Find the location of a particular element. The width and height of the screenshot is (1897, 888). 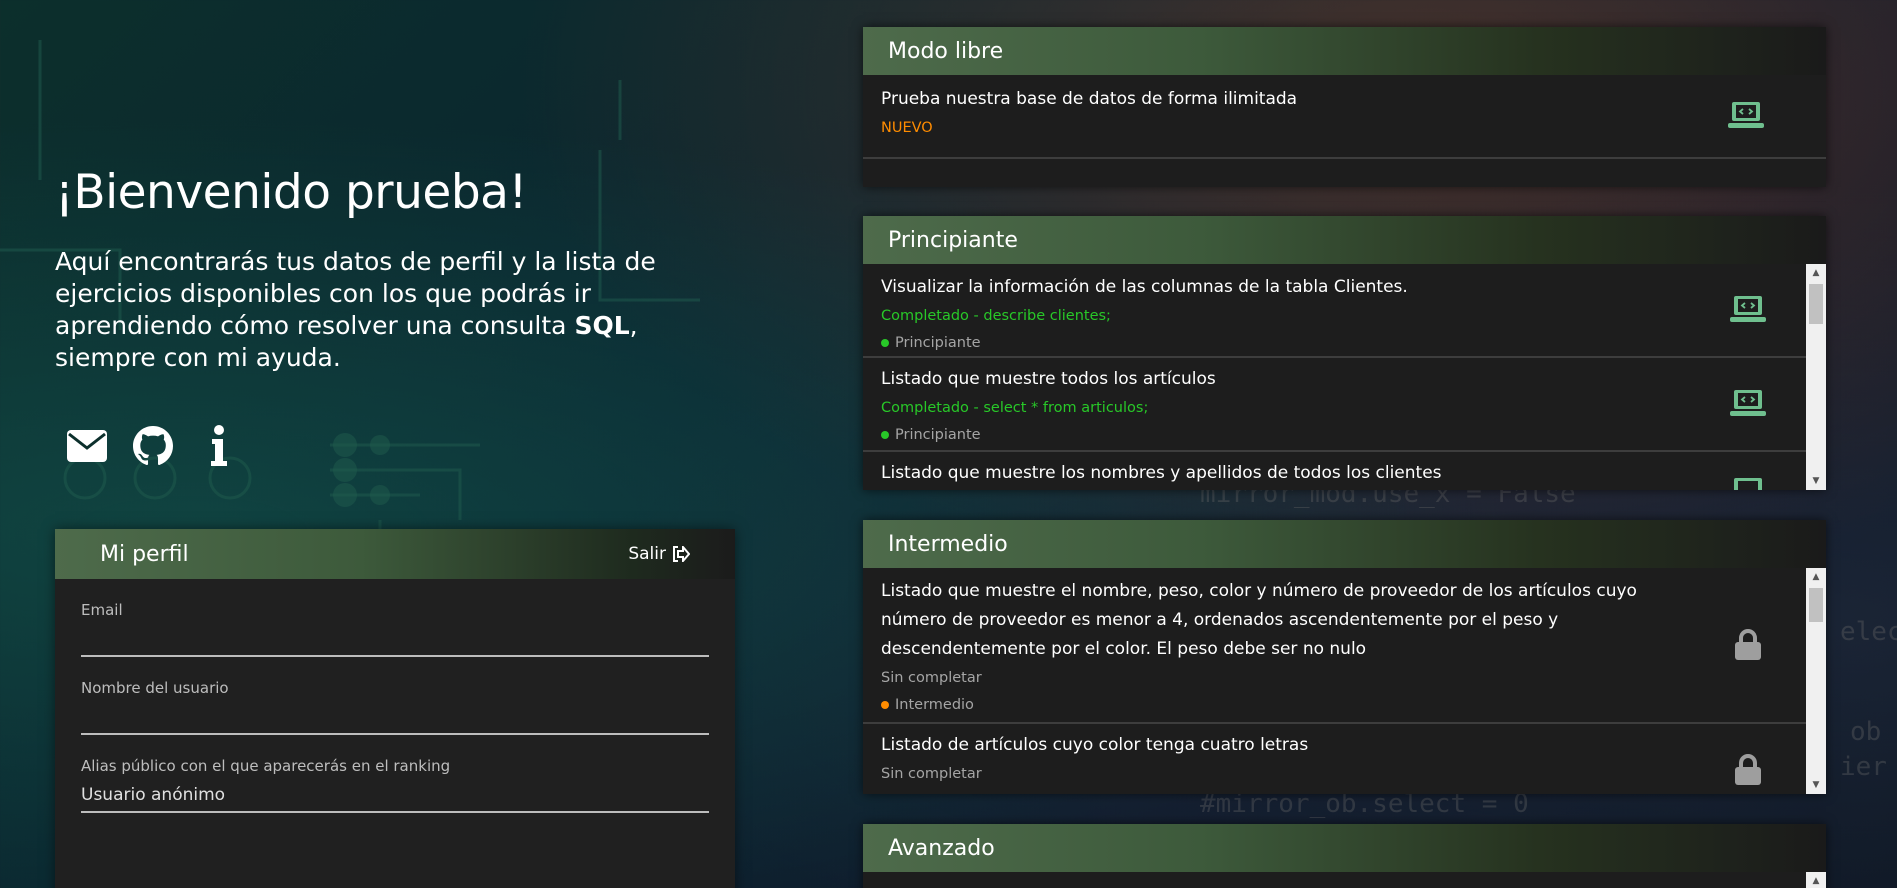

exercise-status: Completado - describe clientes; is located at coordinates (996, 316).